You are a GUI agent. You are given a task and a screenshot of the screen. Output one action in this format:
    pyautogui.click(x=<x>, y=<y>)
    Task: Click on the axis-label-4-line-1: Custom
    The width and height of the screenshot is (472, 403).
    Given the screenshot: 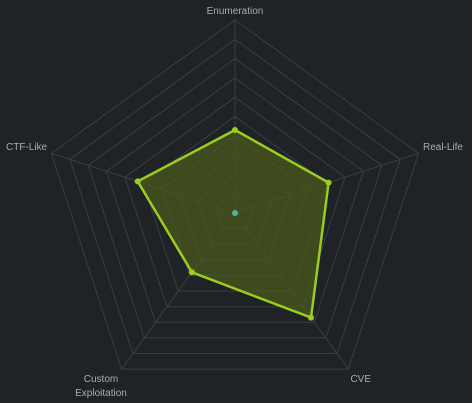 What is the action you would take?
    pyautogui.click(x=101, y=379)
    